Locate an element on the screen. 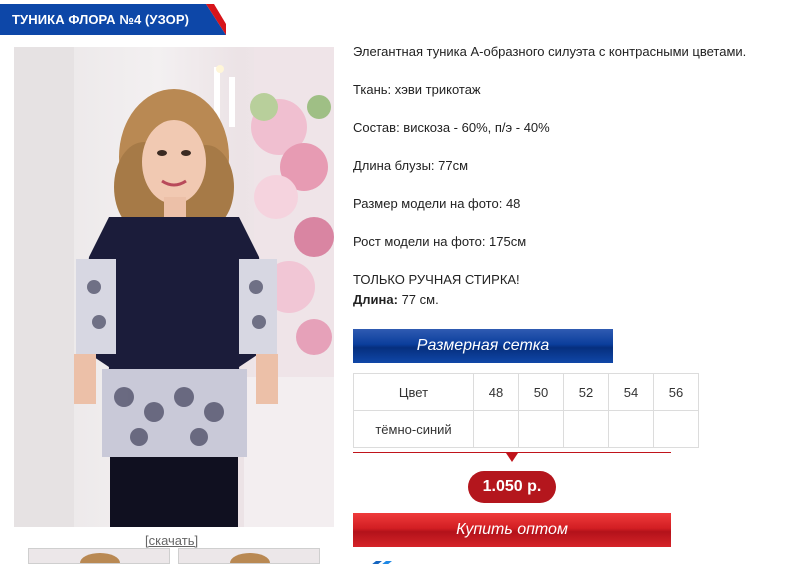 This screenshot has height=564, width=808. thumbnail-1-image is located at coordinates (99, 556).